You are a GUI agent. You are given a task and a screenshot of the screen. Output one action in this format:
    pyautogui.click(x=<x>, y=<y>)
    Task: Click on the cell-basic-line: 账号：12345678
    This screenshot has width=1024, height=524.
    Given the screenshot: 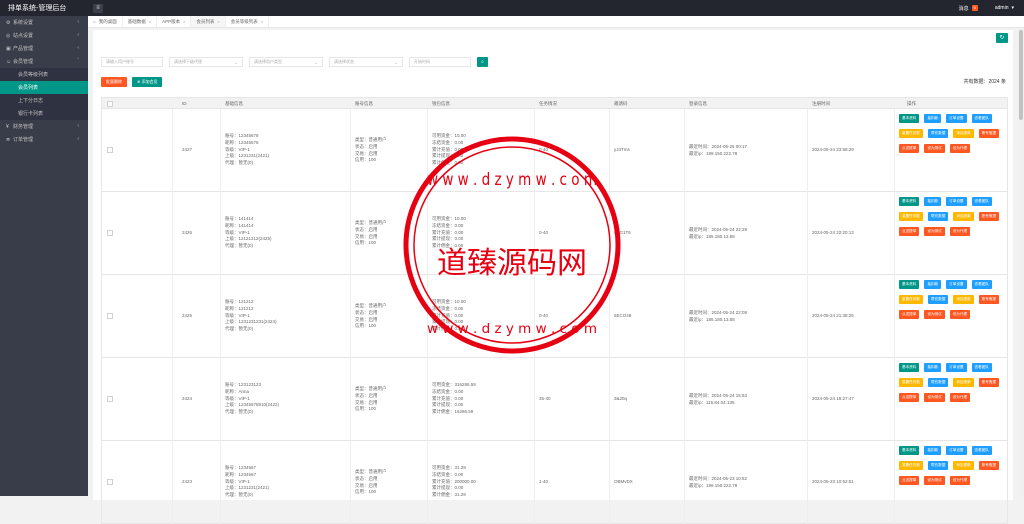 What is the action you would take?
    pyautogui.click(x=242, y=135)
    